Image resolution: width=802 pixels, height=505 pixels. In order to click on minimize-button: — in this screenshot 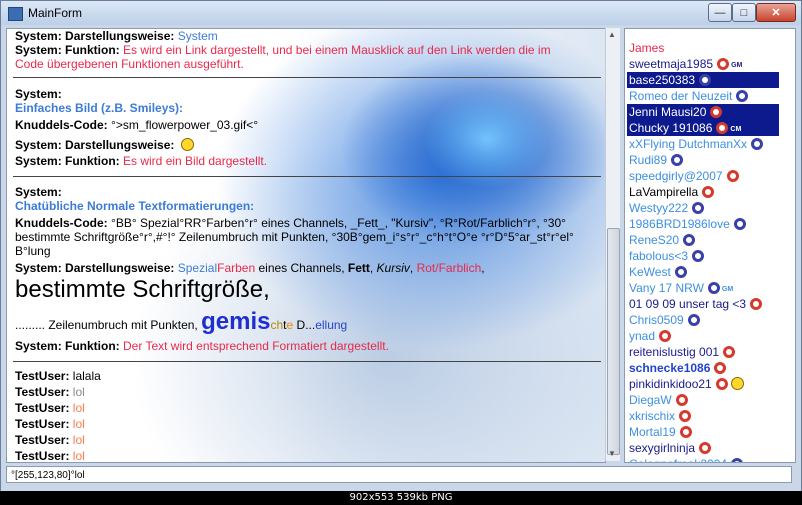, I will do `click(720, 12)`.